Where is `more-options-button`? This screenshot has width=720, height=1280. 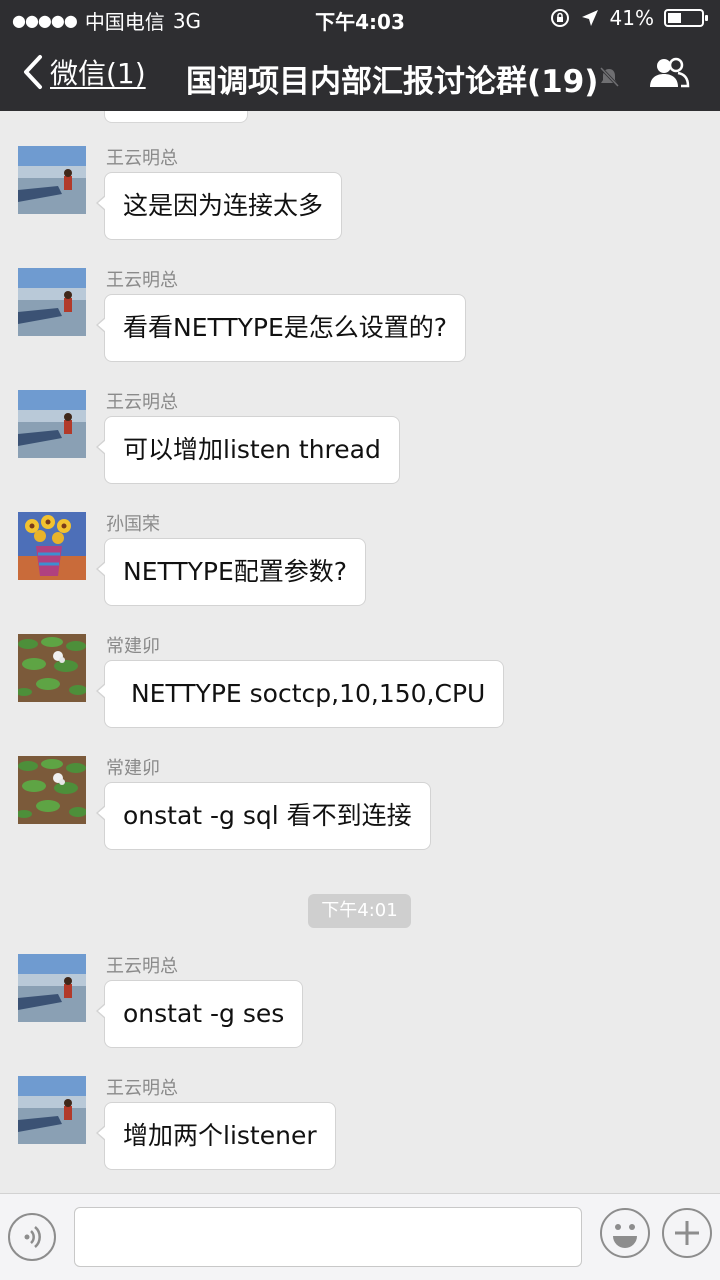 more-options-button is located at coordinates (687, 1233).